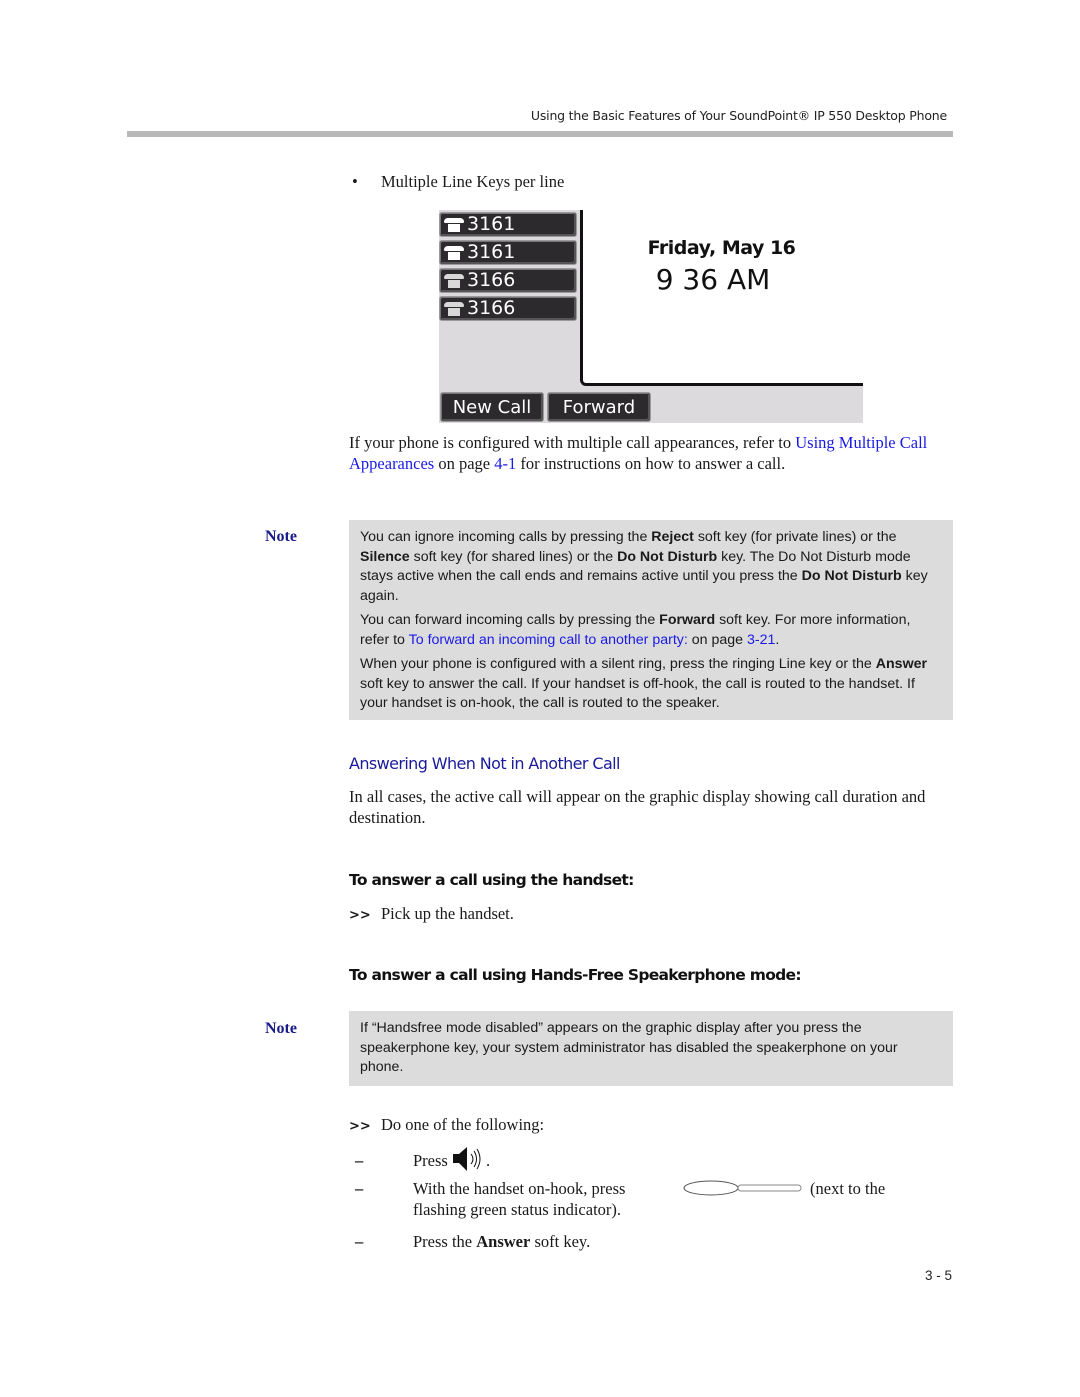  Describe the element at coordinates (469, 1159) in the screenshot. I see `speaker-icon` at that location.